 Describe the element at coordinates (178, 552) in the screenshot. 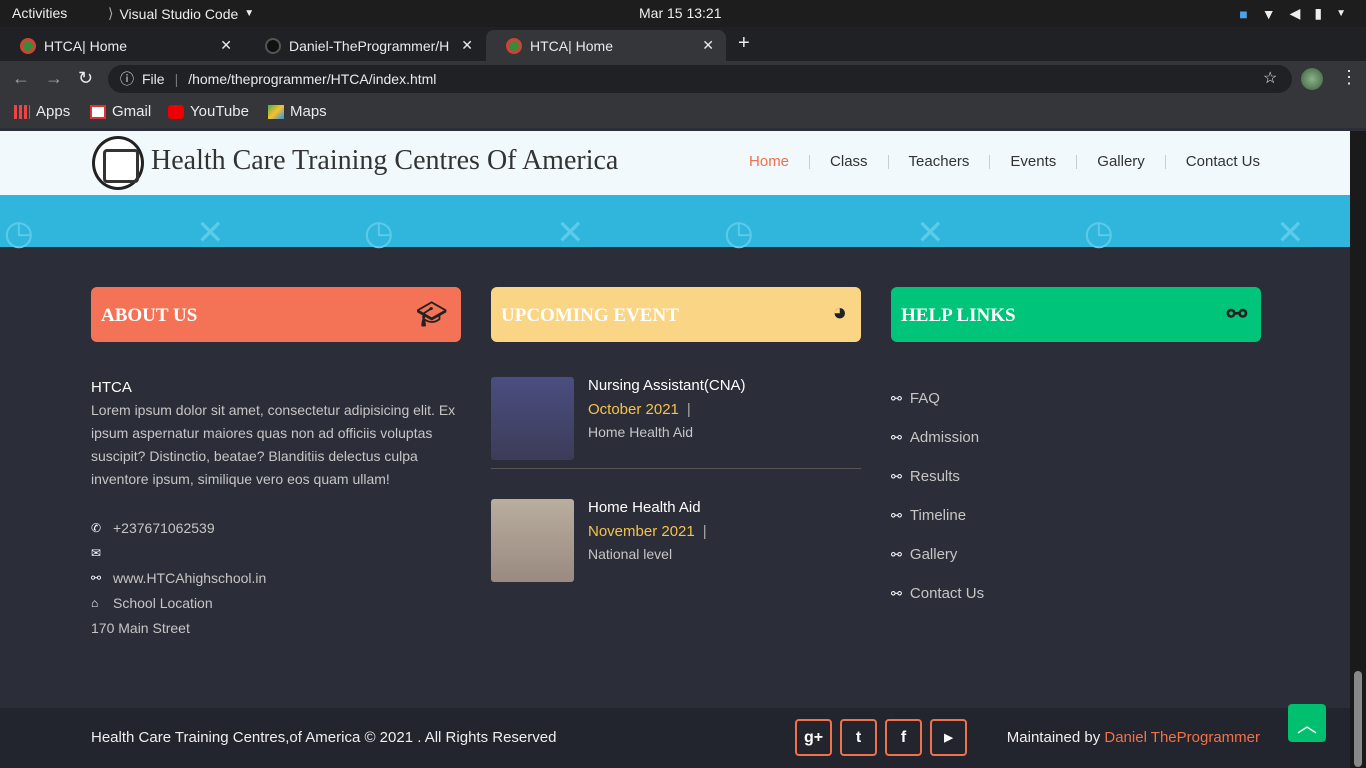

I see `email-row: ✉` at that location.